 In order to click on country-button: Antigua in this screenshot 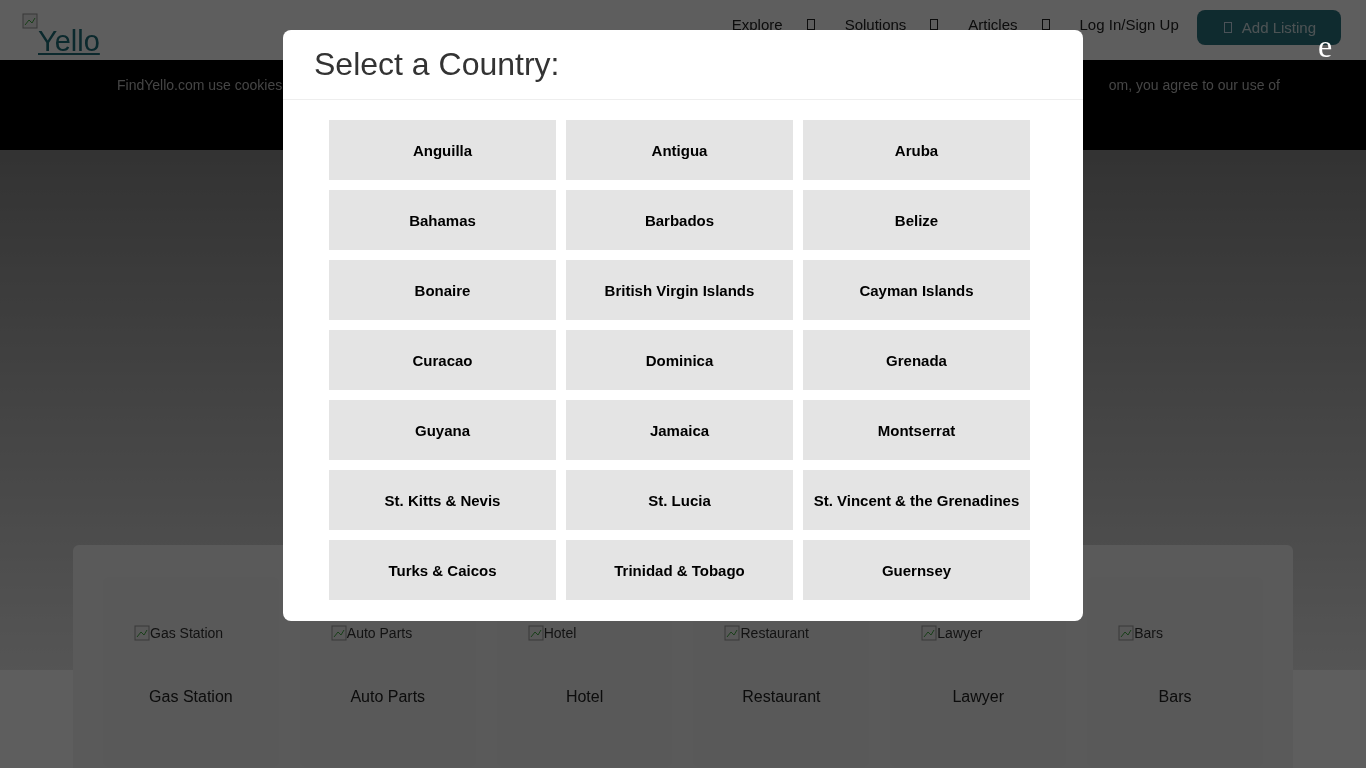, I will do `click(679, 150)`.